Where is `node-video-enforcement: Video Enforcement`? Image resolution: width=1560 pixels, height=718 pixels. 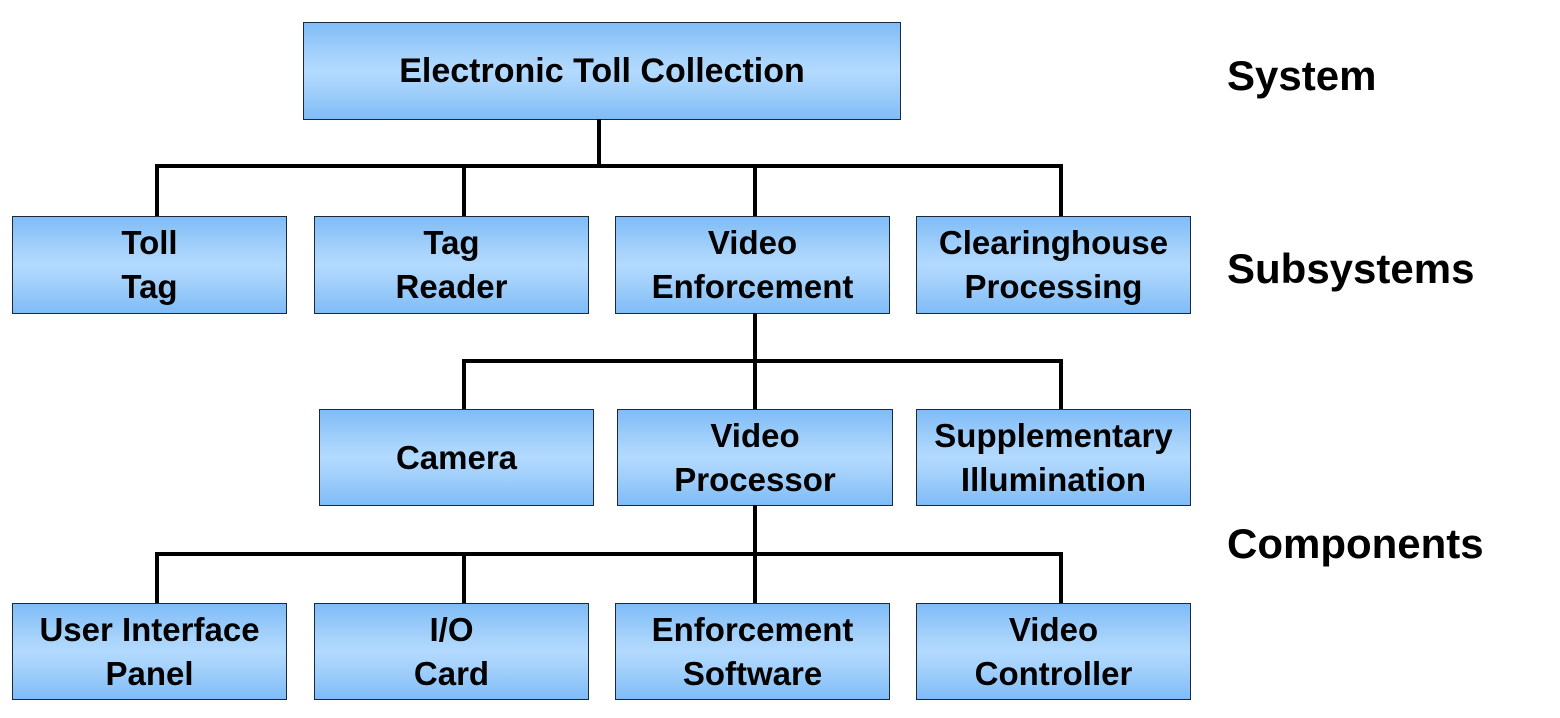 node-video-enforcement: Video Enforcement is located at coordinates (752, 265).